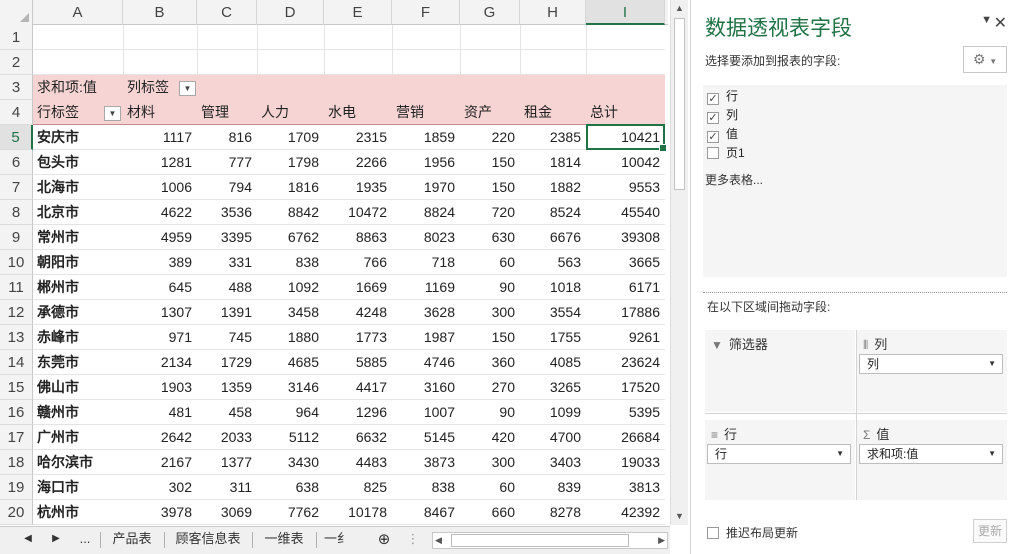 This screenshot has width=1018, height=554. Describe the element at coordinates (227, 312) in the screenshot. I see `value-cell: 1391` at that location.